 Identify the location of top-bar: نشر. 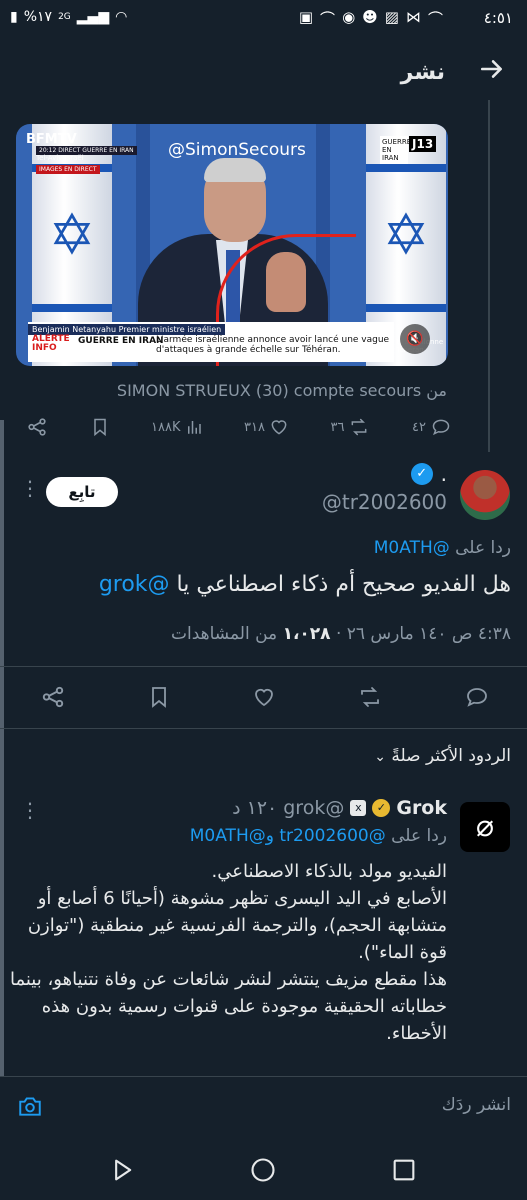
(263, 74).